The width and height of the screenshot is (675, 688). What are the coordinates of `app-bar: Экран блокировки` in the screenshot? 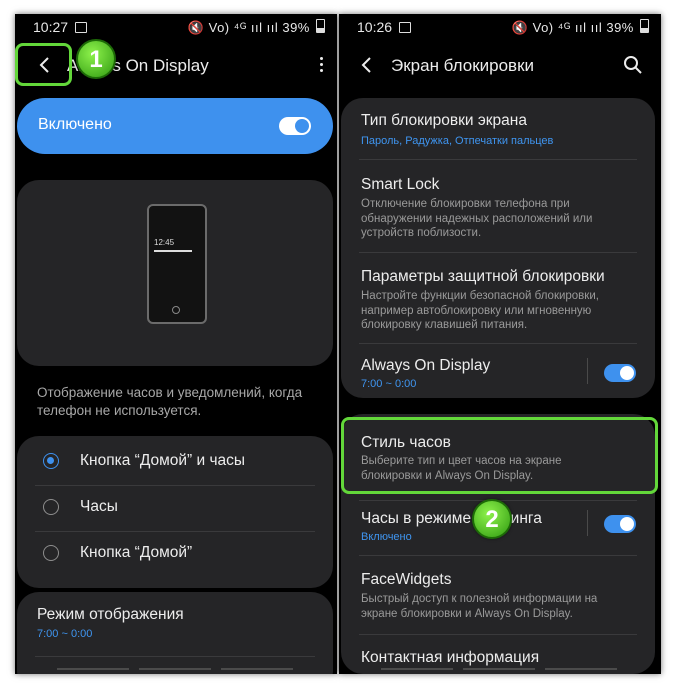 It's located at (500, 66).